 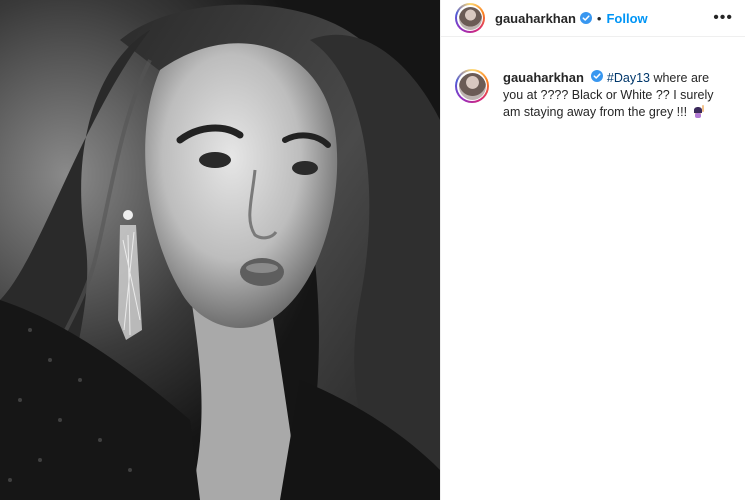 What do you see at coordinates (698, 111) in the screenshot?
I see `woman-raising-hand-emoji-icon` at bounding box center [698, 111].